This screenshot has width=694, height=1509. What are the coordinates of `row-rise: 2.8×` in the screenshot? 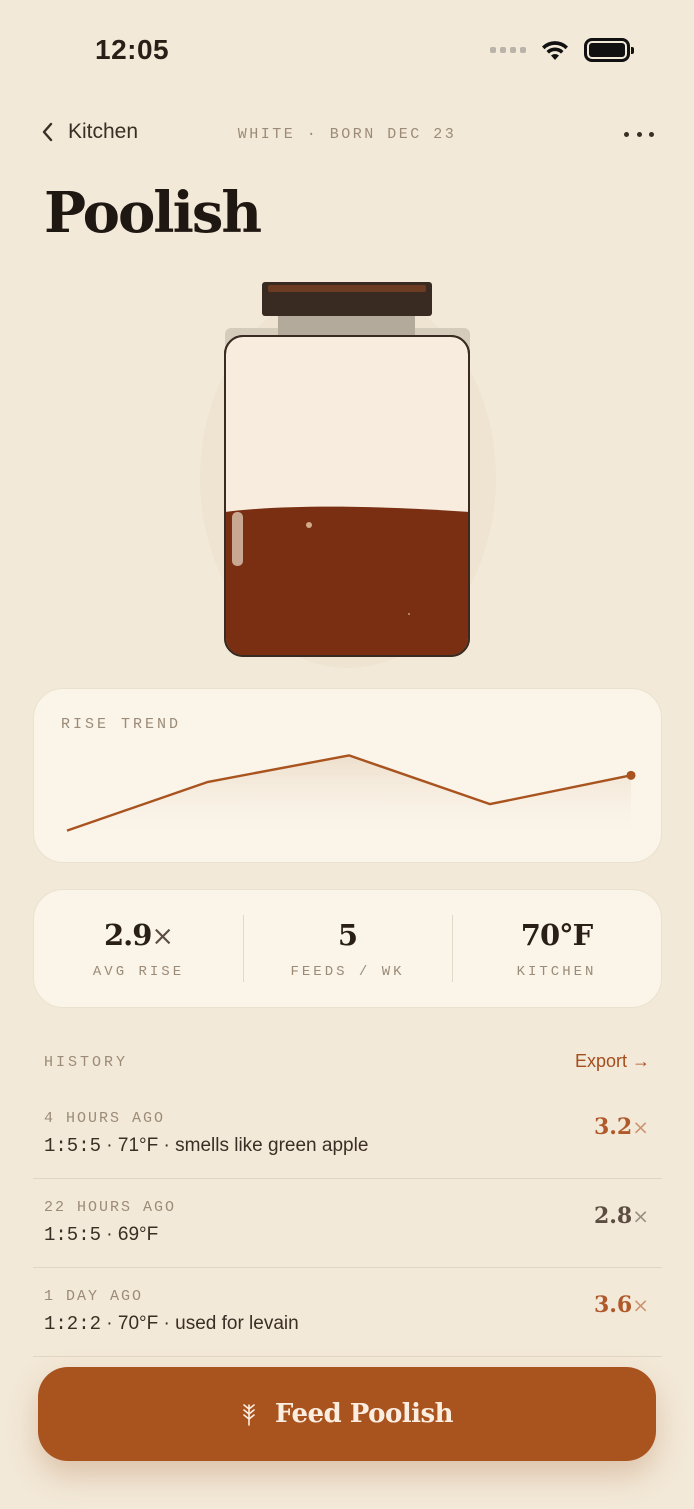 It's located at (621, 1216).